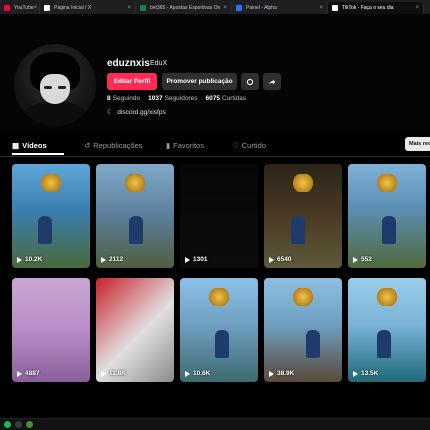  I want to click on tab-reposts: ↺ Republicações, so click(113, 145).